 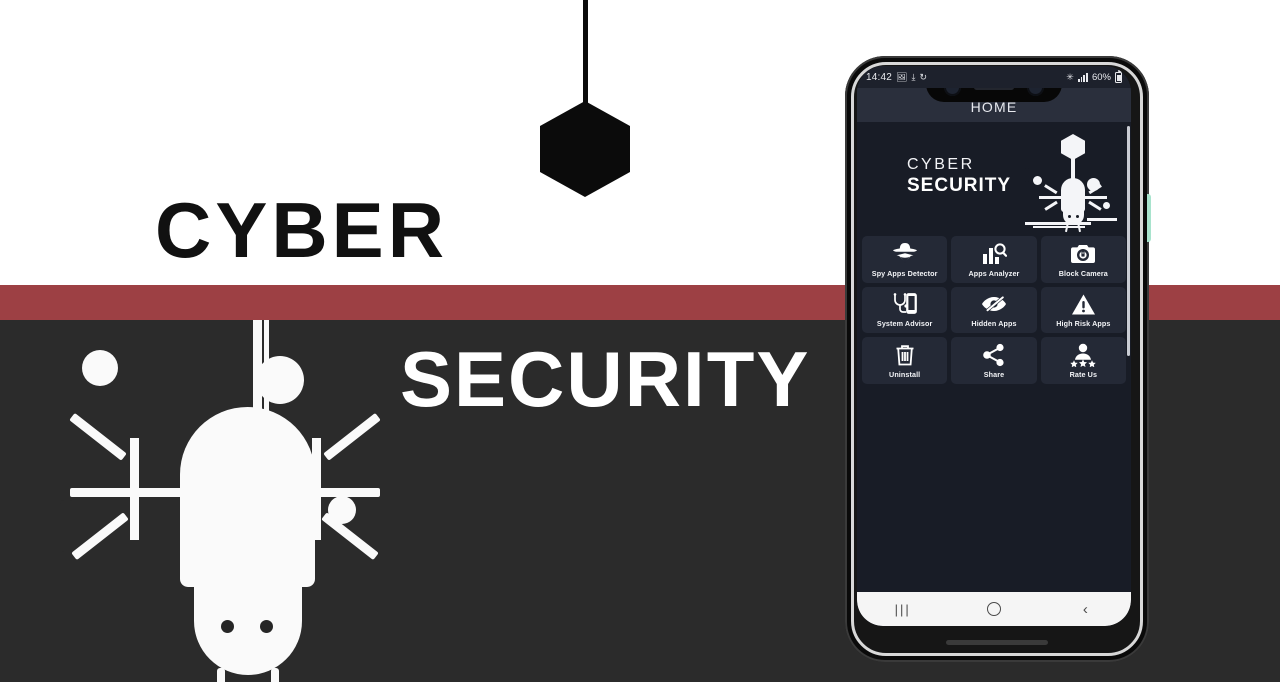 I want to click on tile-rate-us: Rate Us, so click(x=1083, y=360).